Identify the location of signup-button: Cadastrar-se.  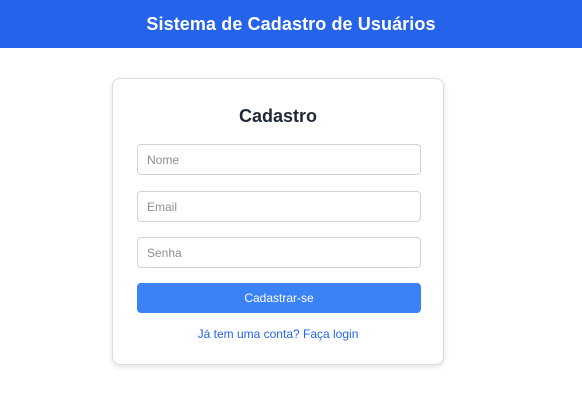
(279, 298).